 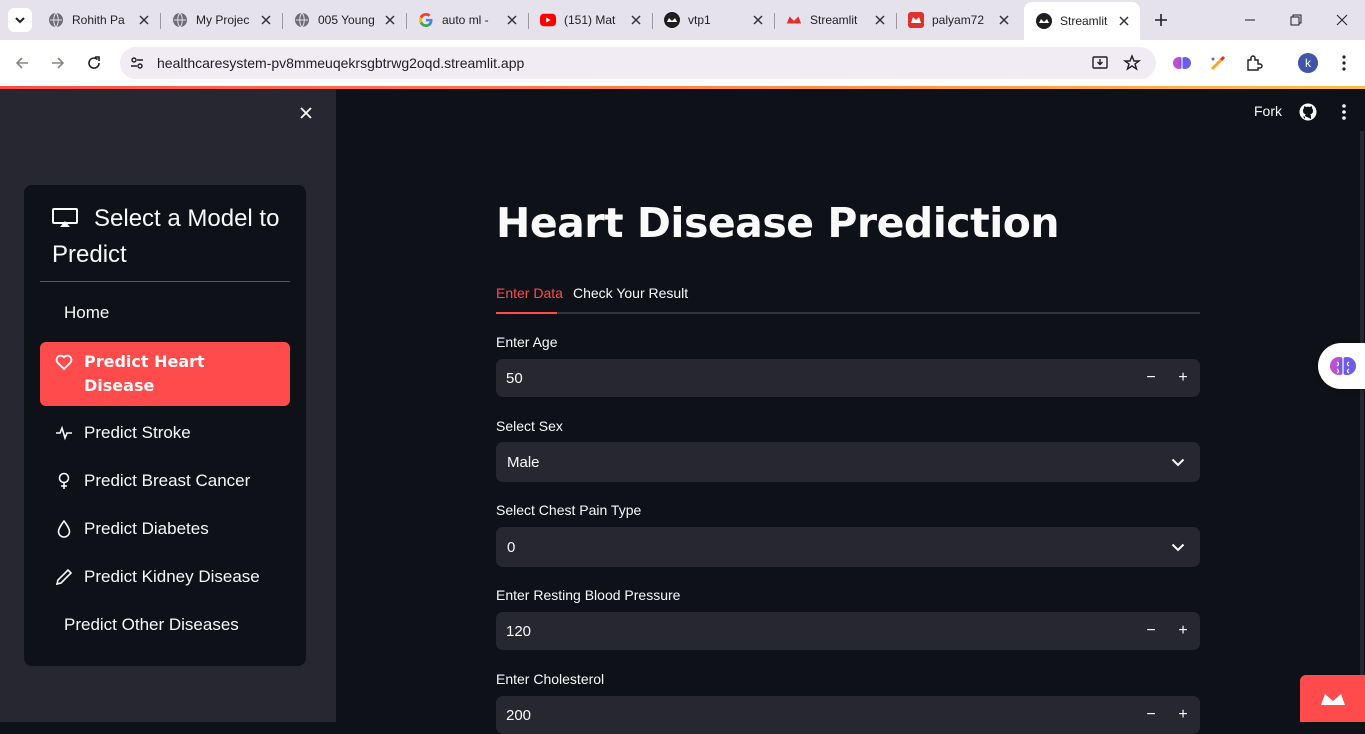 What do you see at coordinates (1178, 462) in the screenshot?
I see `chevron-down-icon` at bounding box center [1178, 462].